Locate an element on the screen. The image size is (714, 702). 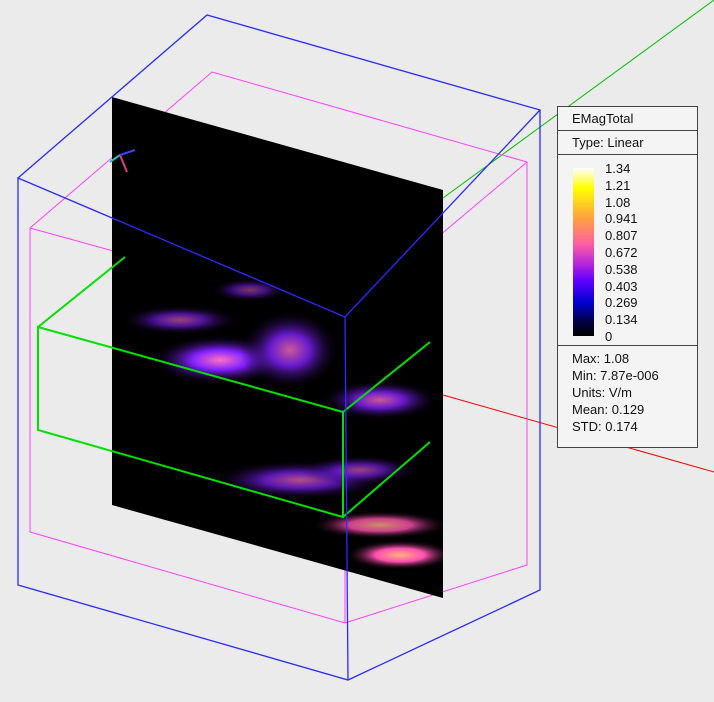
legend-tick: 0.269 is located at coordinates (621, 303).